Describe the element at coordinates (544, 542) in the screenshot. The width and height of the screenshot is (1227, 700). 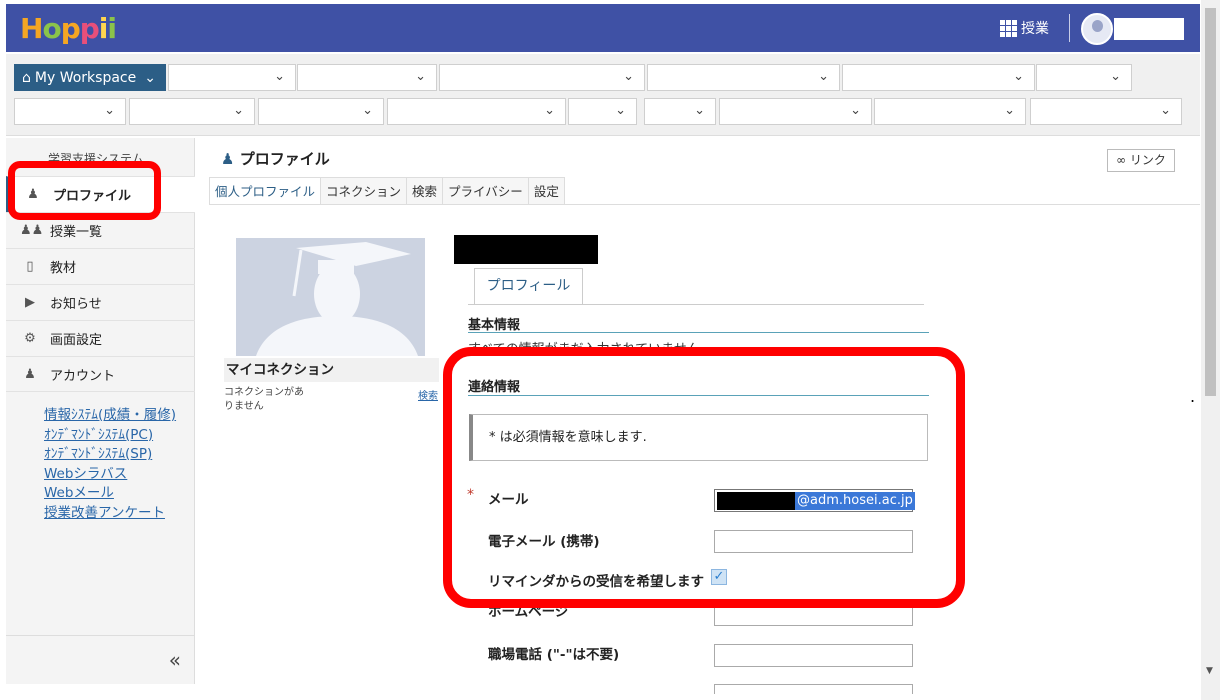
I see `mobile-email-label: 電子メール (携帯)` at that location.